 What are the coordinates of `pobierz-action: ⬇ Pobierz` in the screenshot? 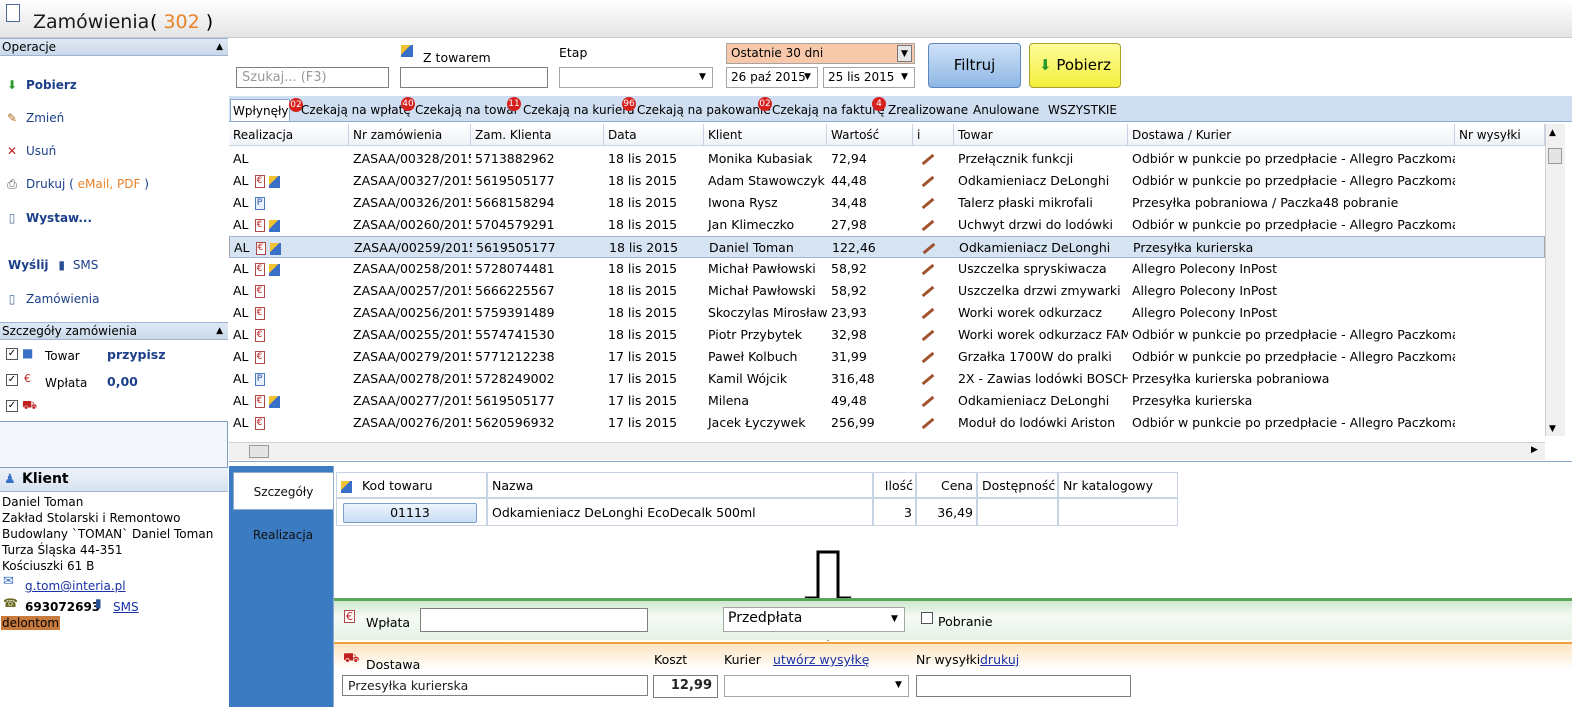 It's located at (40, 85).